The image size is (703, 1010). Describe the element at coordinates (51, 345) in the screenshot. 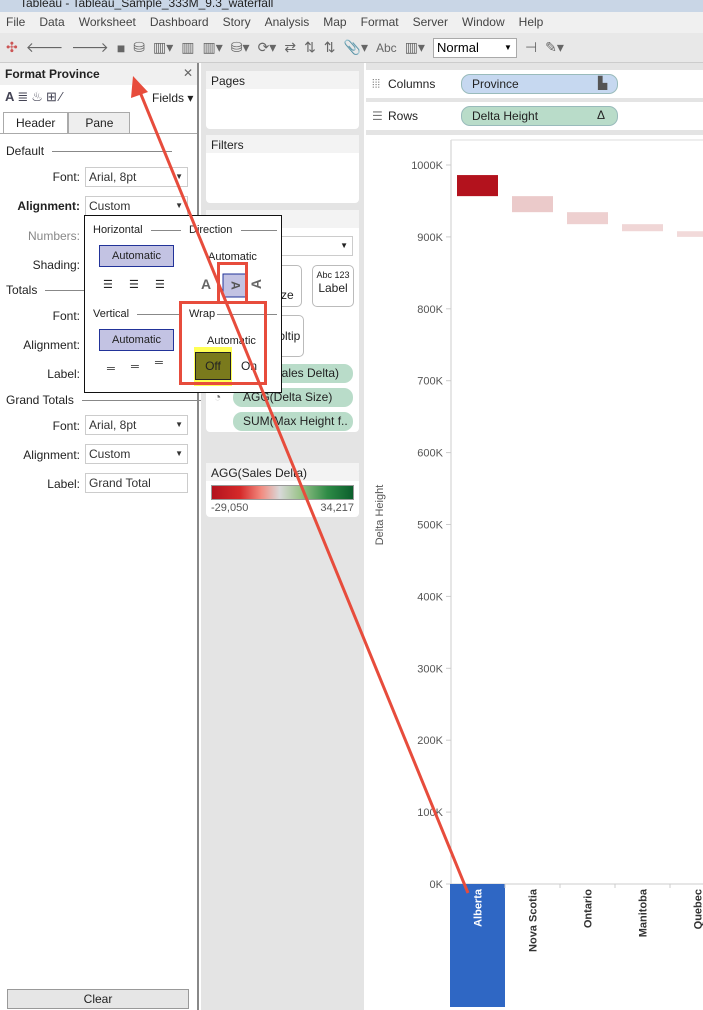

I see `totals-alignment-label: Alignment:` at that location.